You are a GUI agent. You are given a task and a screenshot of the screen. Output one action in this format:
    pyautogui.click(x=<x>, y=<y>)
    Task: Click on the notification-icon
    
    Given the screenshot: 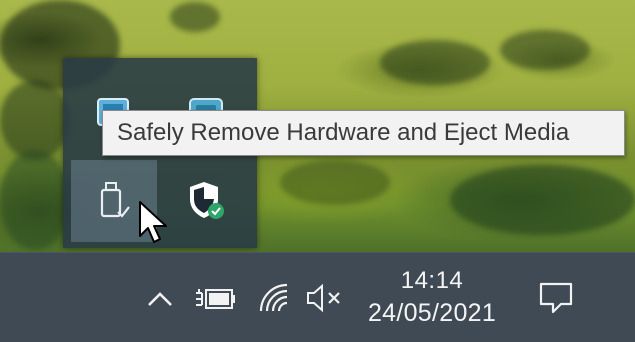 What is the action you would take?
    pyautogui.click(x=556, y=298)
    